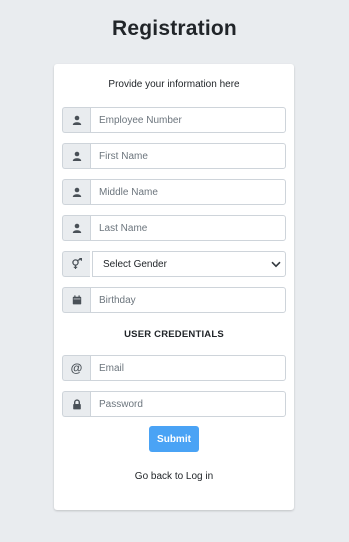  What do you see at coordinates (76, 300) in the screenshot?
I see `calendar-icon` at bounding box center [76, 300].